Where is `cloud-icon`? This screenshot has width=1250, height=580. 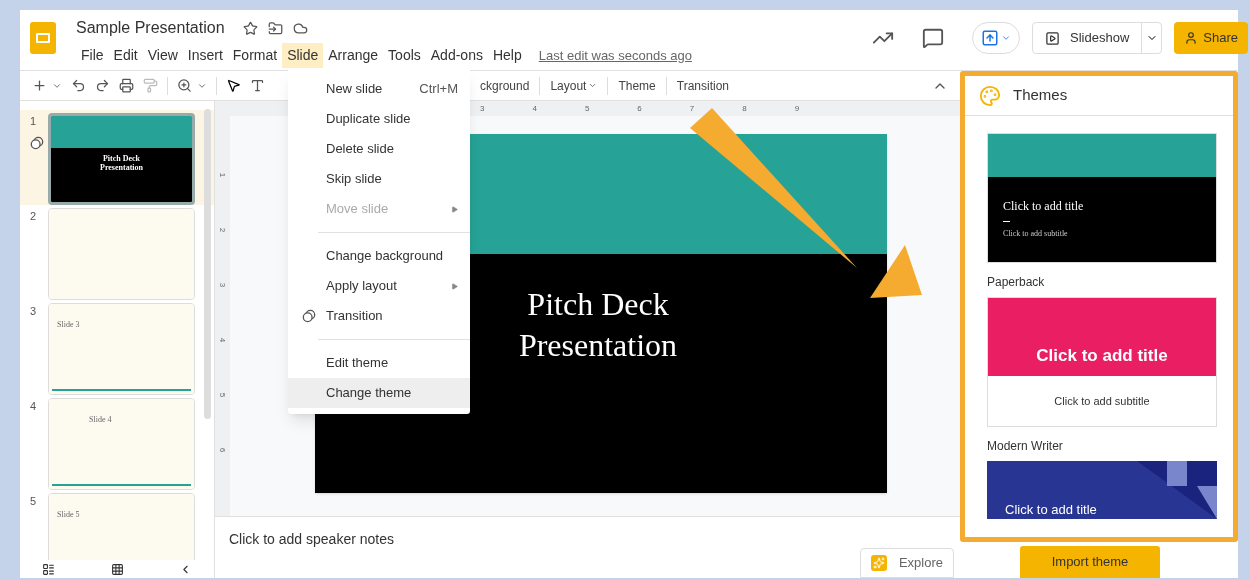 cloud-icon is located at coordinates (300, 28).